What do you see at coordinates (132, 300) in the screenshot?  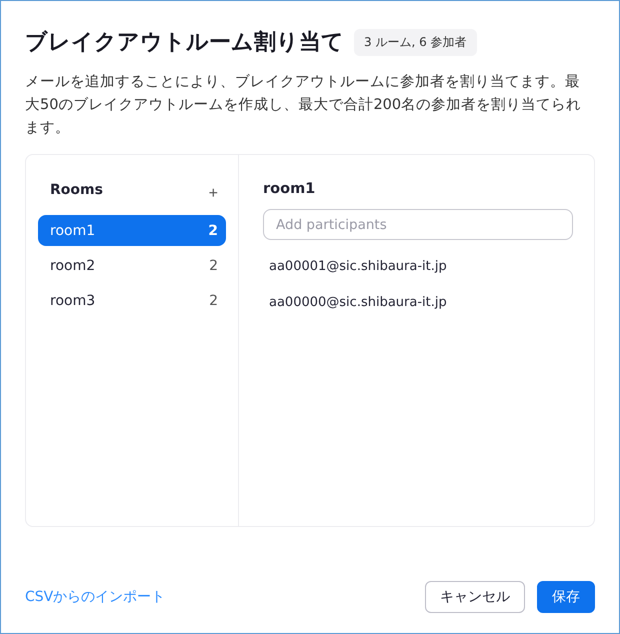 I see `room-item: room3 2` at bounding box center [132, 300].